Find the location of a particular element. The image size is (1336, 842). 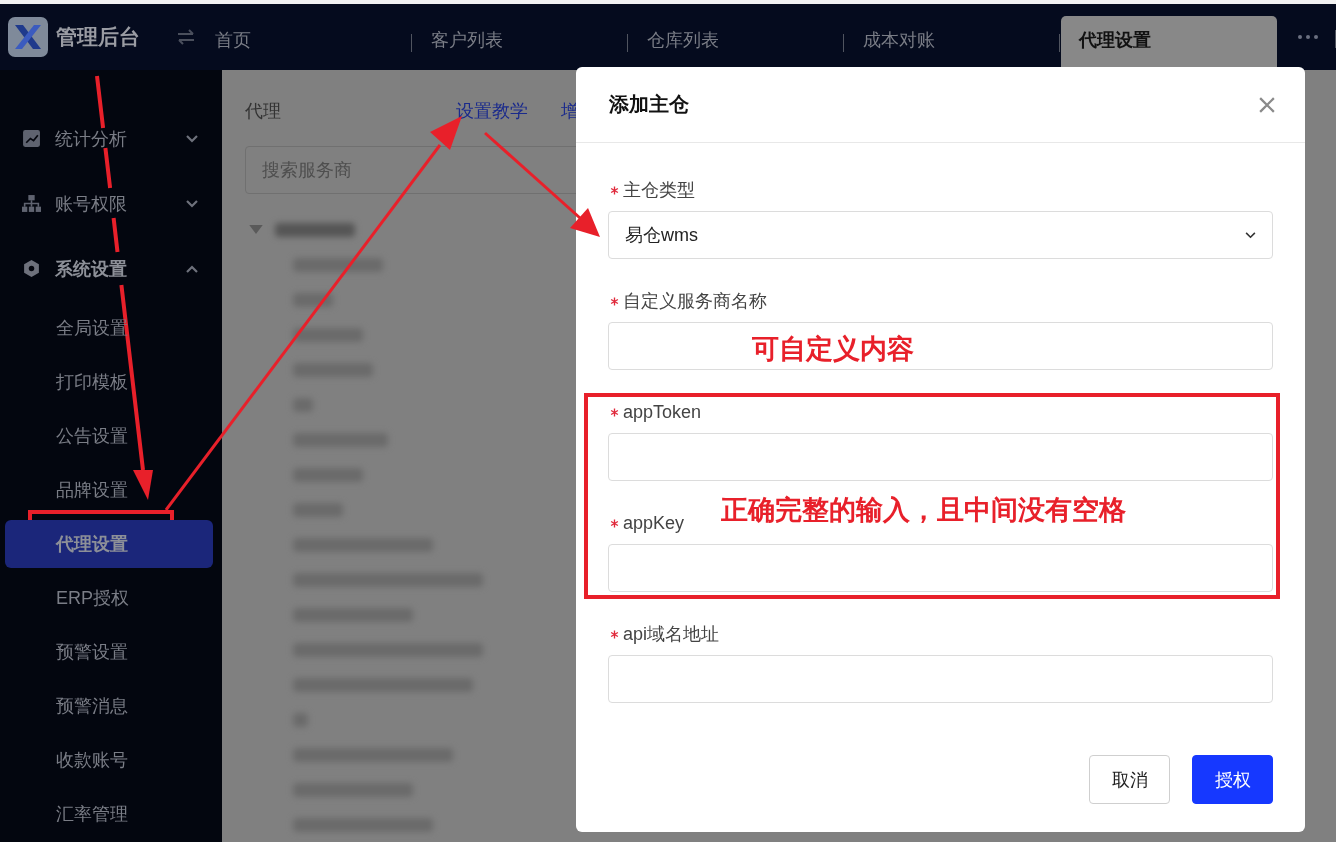

sidebar-item: 预警消息 is located at coordinates (109, 706).